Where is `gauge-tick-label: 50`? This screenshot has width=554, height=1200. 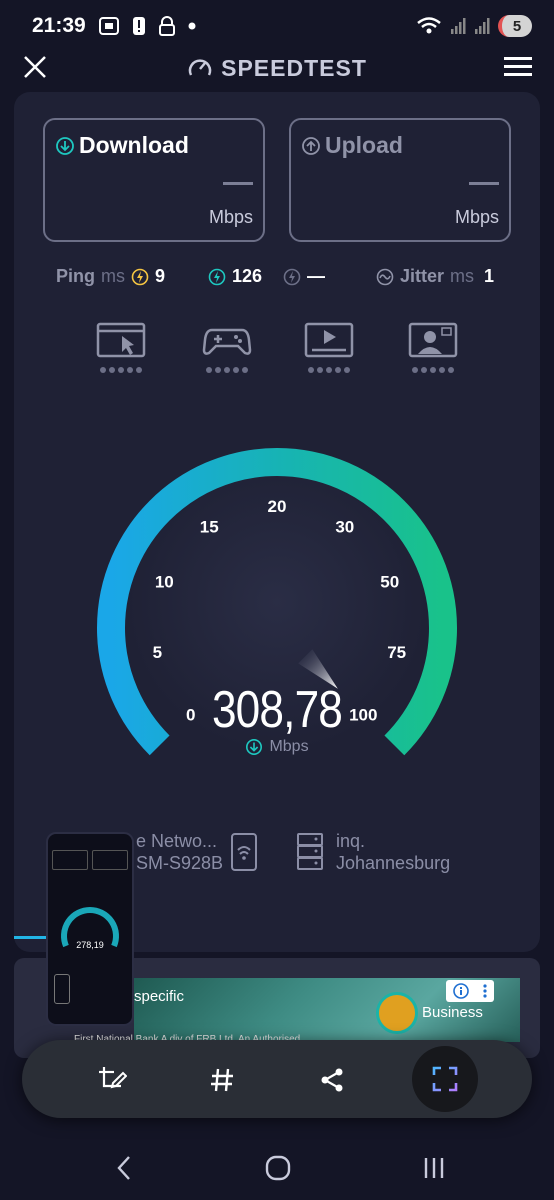 gauge-tick-label: 50 is located at coordinates (389, 581).